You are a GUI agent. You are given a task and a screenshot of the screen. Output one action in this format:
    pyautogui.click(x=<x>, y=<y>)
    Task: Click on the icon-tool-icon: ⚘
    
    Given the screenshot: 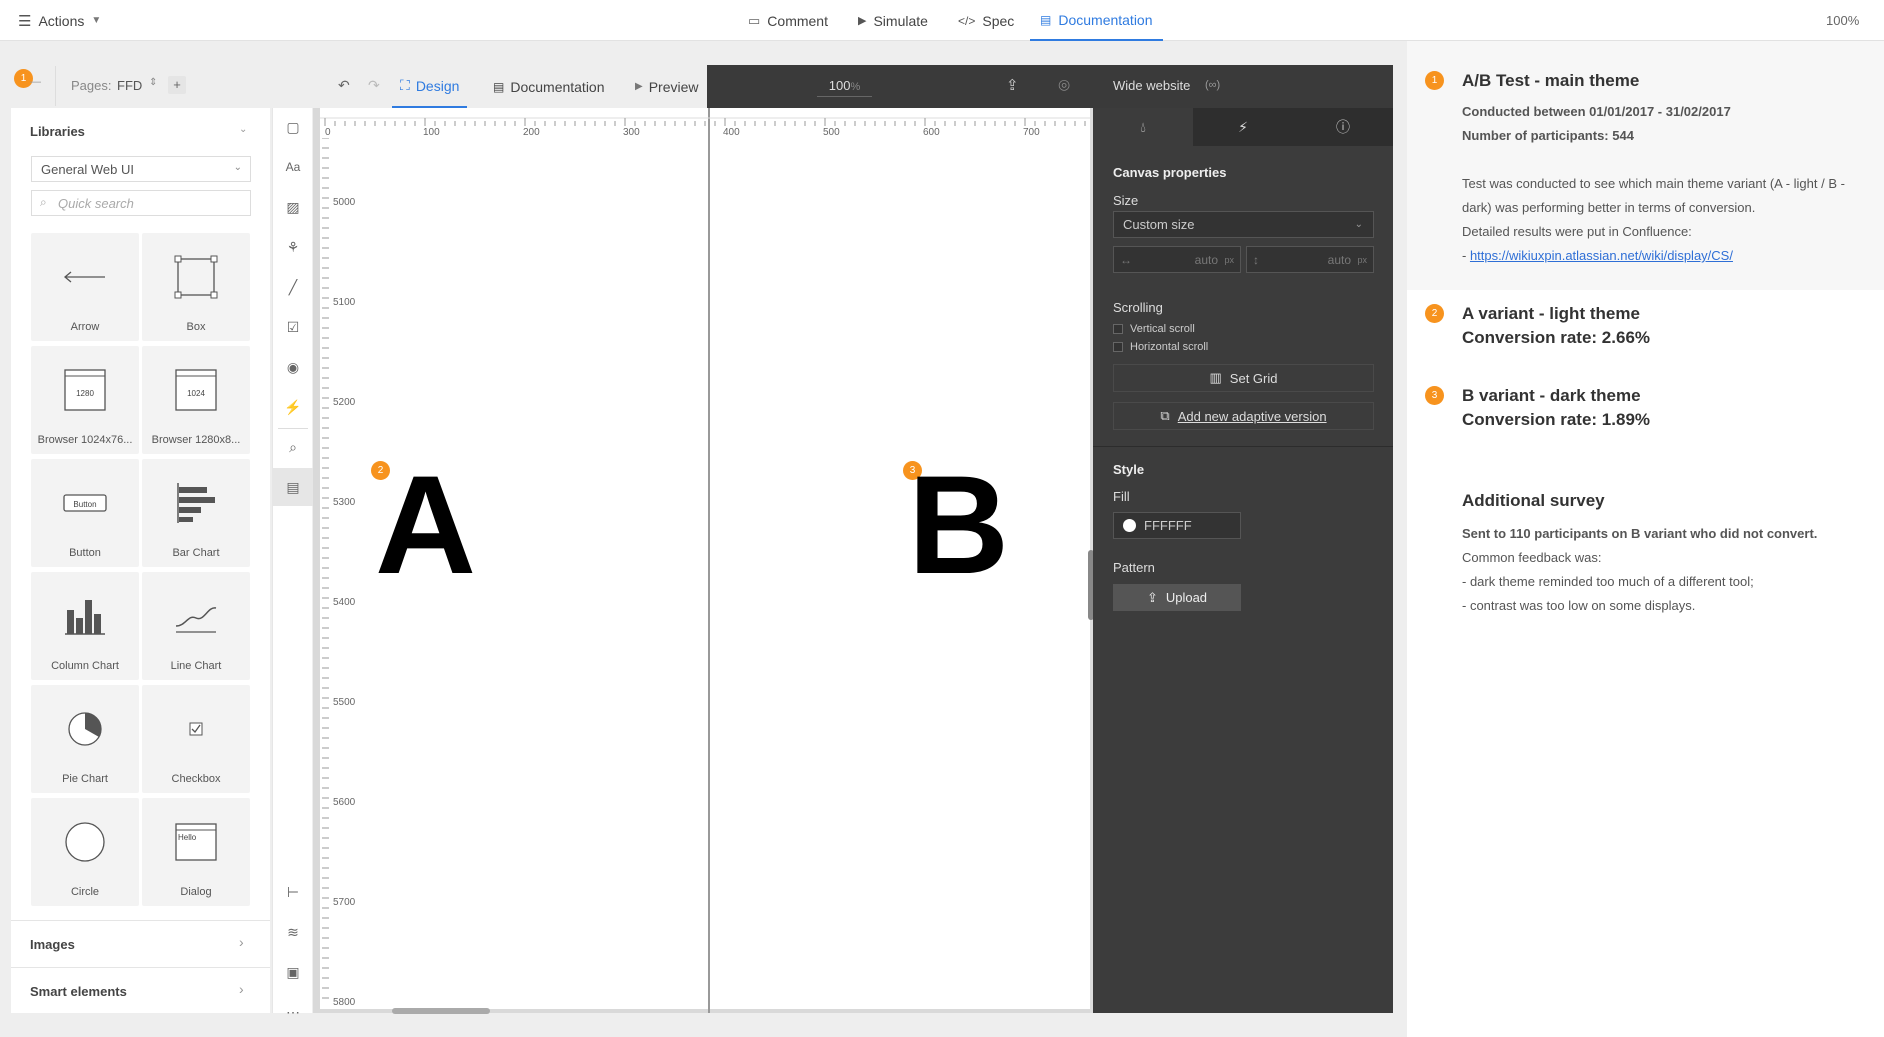 What is the action you would take?
    pyautogui.click(x=293, y=247)
    